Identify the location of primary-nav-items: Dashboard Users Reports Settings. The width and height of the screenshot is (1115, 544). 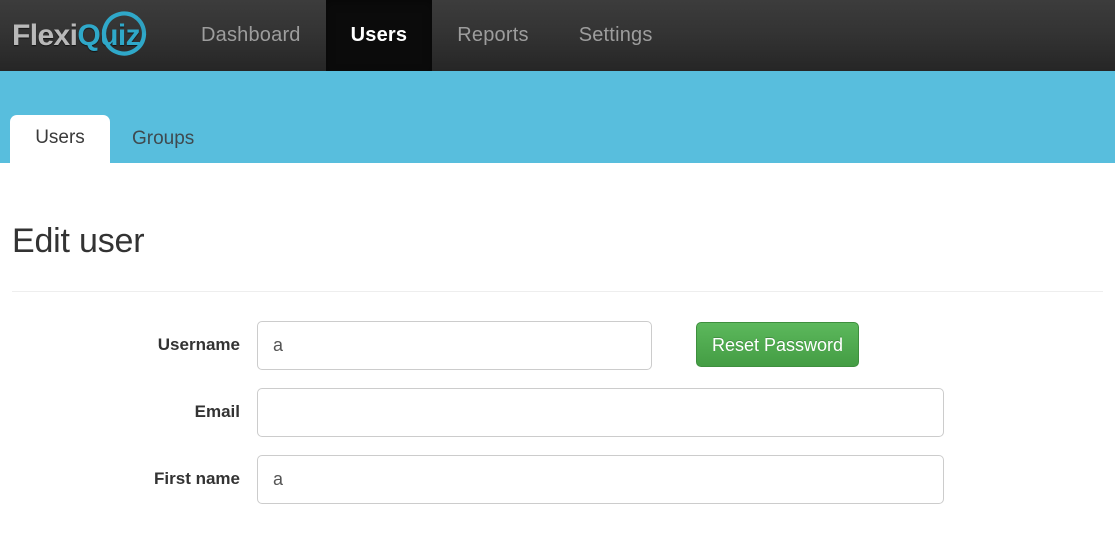
(427, 35).